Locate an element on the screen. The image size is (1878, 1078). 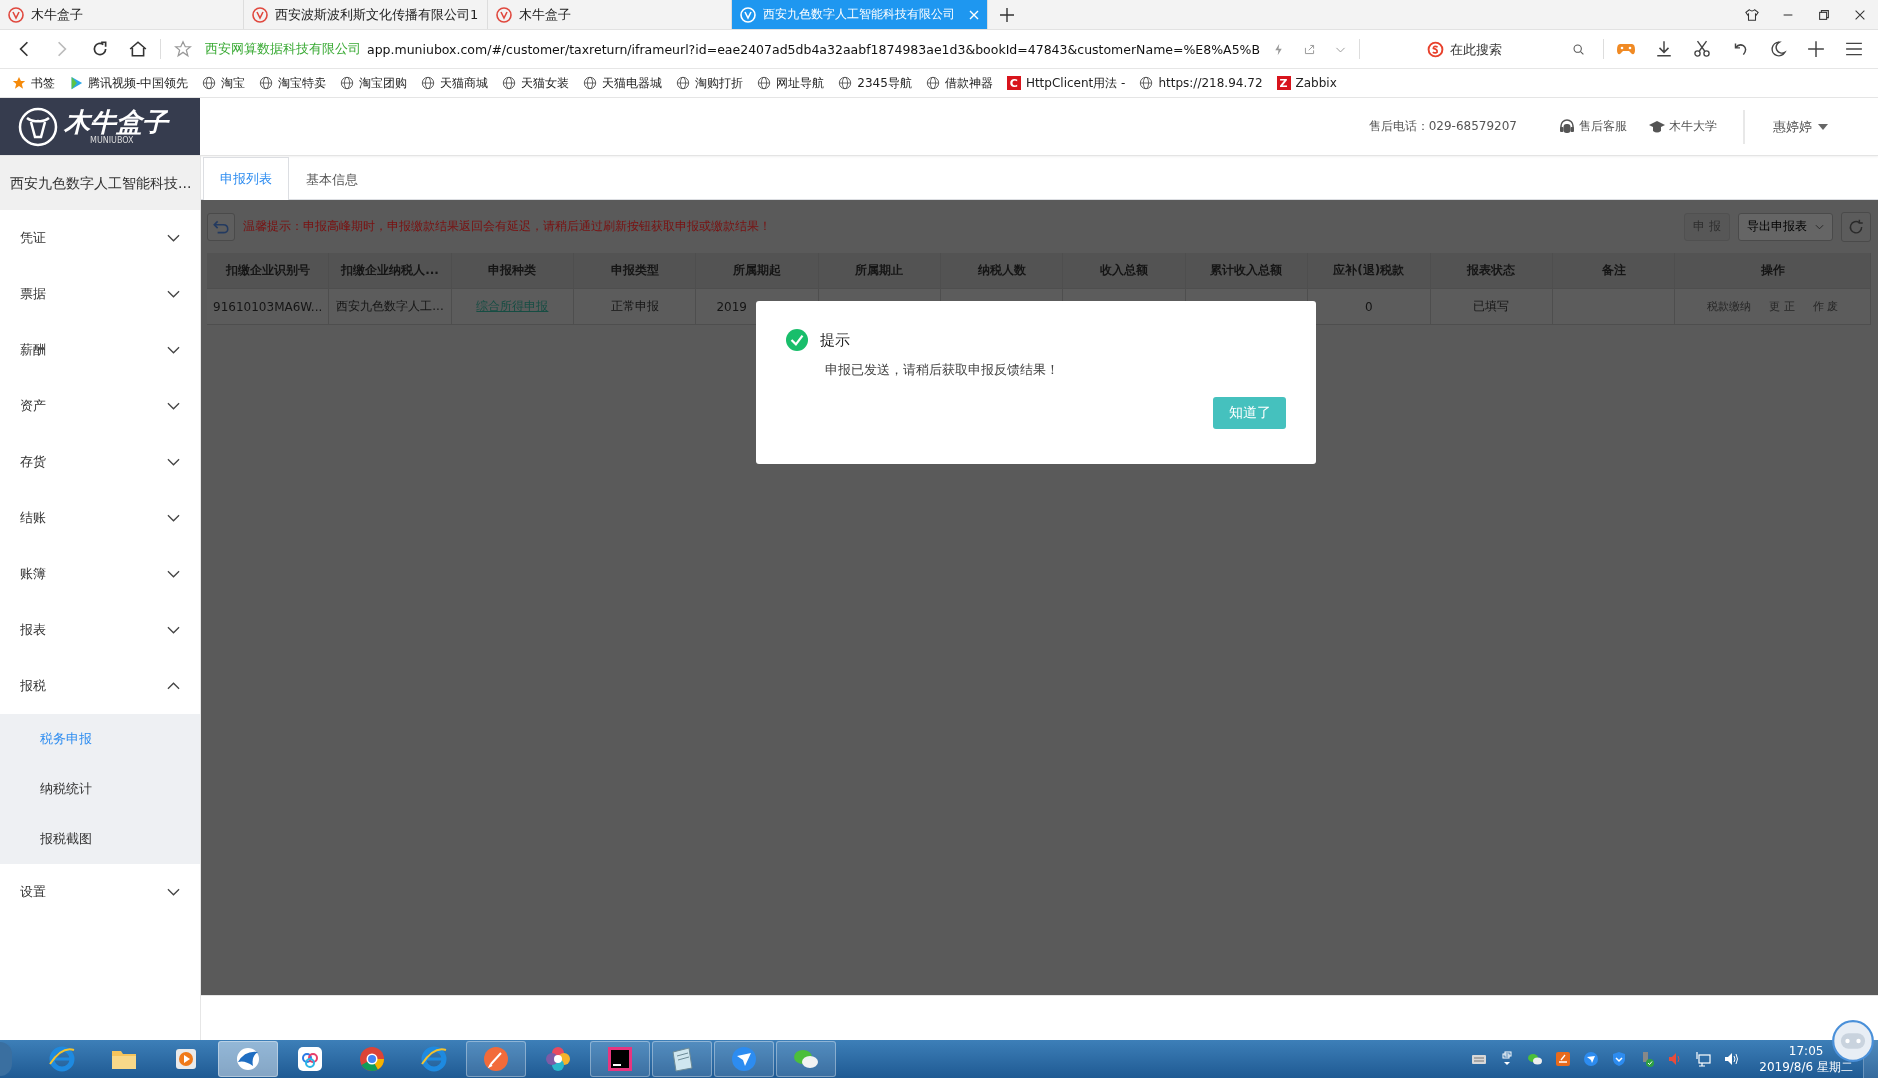
column-header: 扣缴企业识别号 is located at coordinates (268, 270).